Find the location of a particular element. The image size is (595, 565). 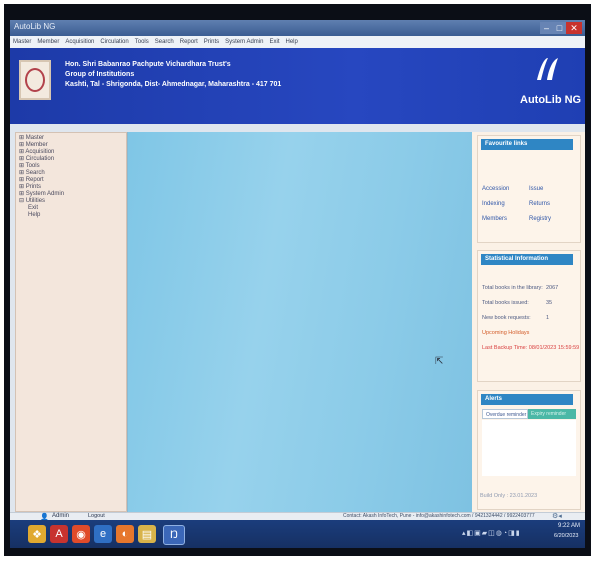

menu-search: Search is located at coordinates (164, 42).